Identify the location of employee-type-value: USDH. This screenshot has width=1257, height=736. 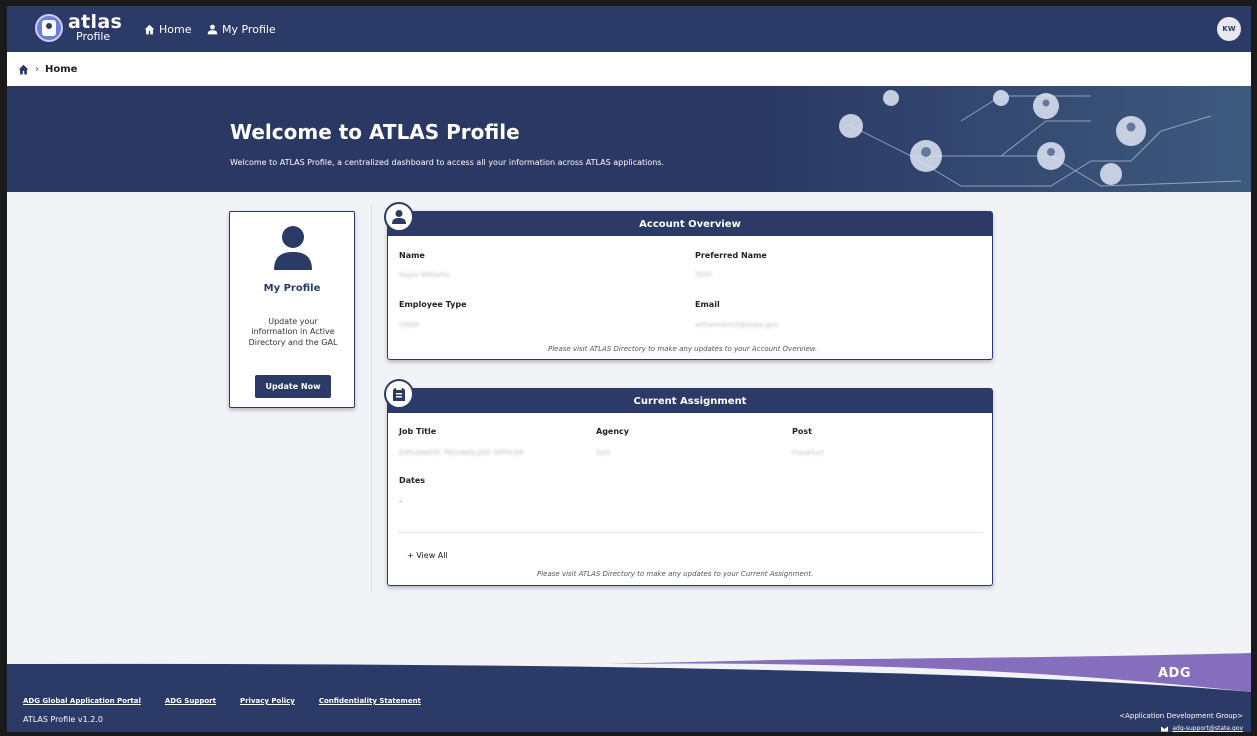
(409, 325).